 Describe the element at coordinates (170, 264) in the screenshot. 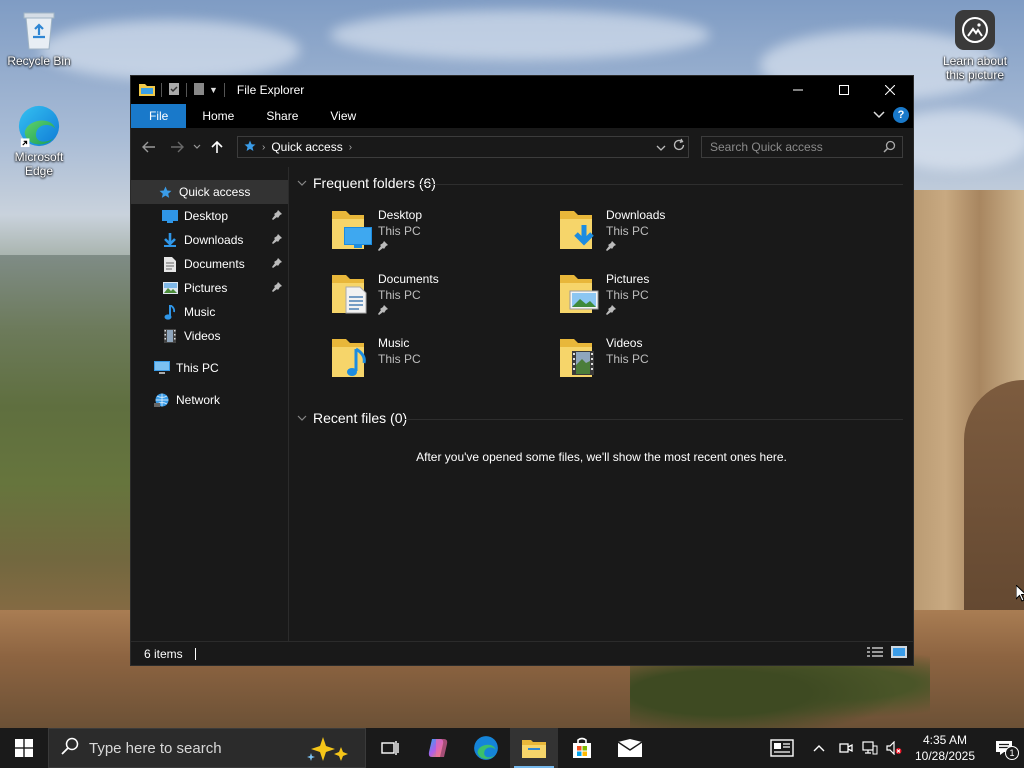

I see `document-icon` at that location.